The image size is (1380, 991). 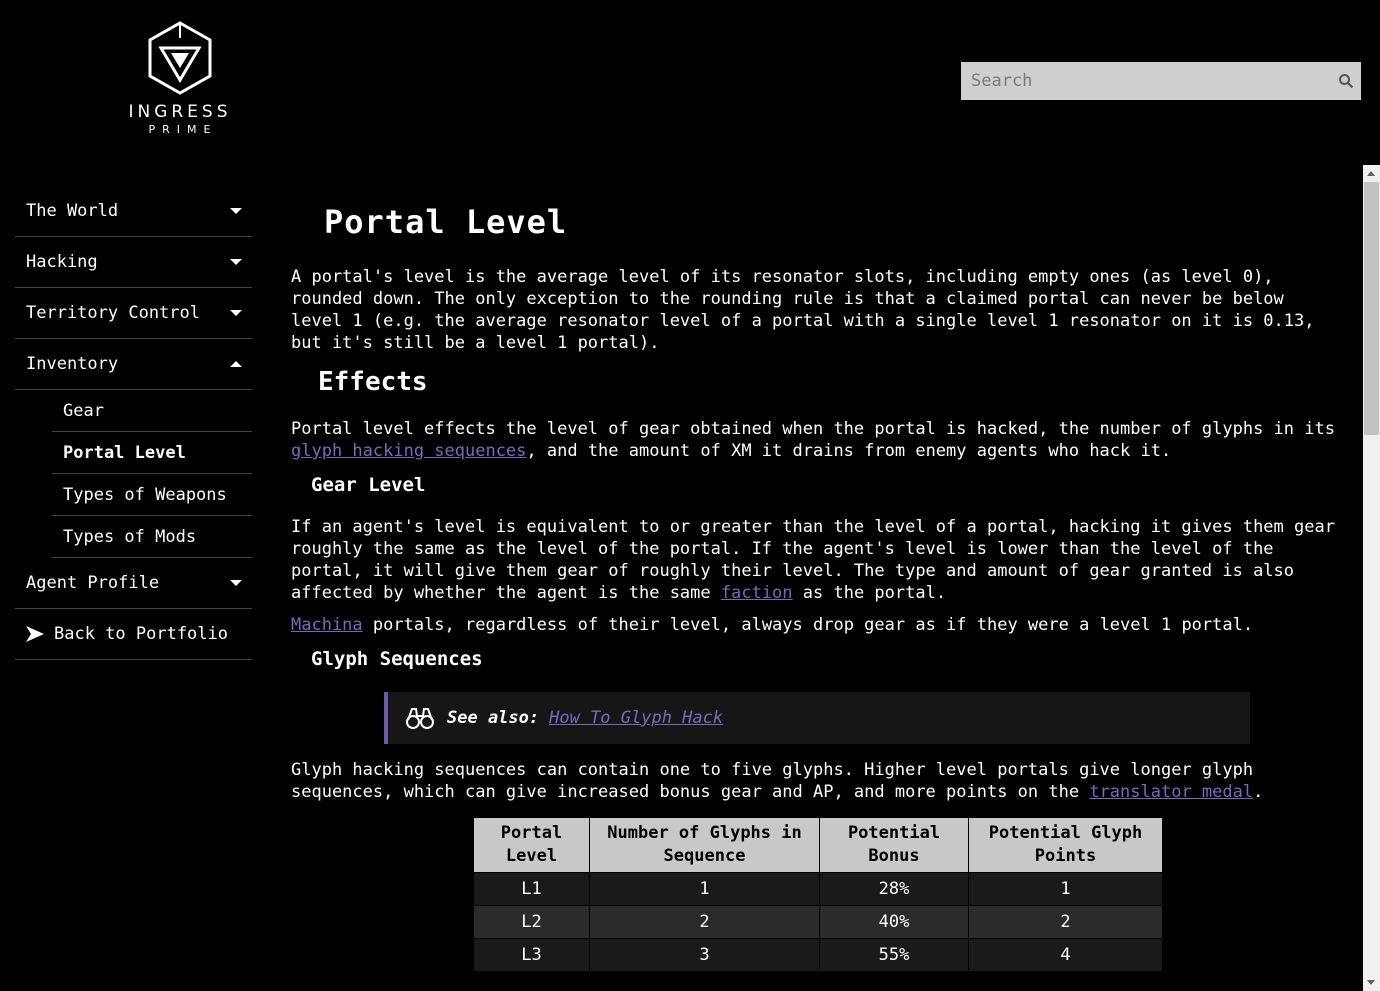 What do you see at coordinates (704, 845) in the screenshot?
I see `column-header: Number of Glyphs in Sequence` at bounding box center [704, 845].